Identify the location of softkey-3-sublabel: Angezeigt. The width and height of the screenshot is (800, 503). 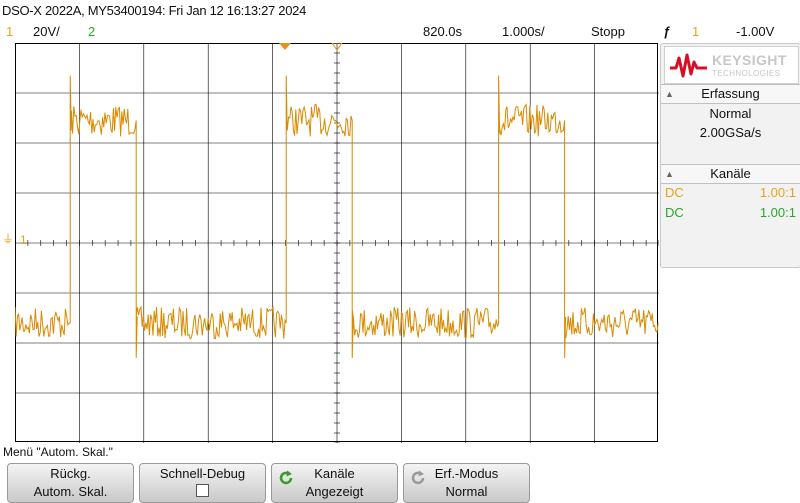
(334, 491).